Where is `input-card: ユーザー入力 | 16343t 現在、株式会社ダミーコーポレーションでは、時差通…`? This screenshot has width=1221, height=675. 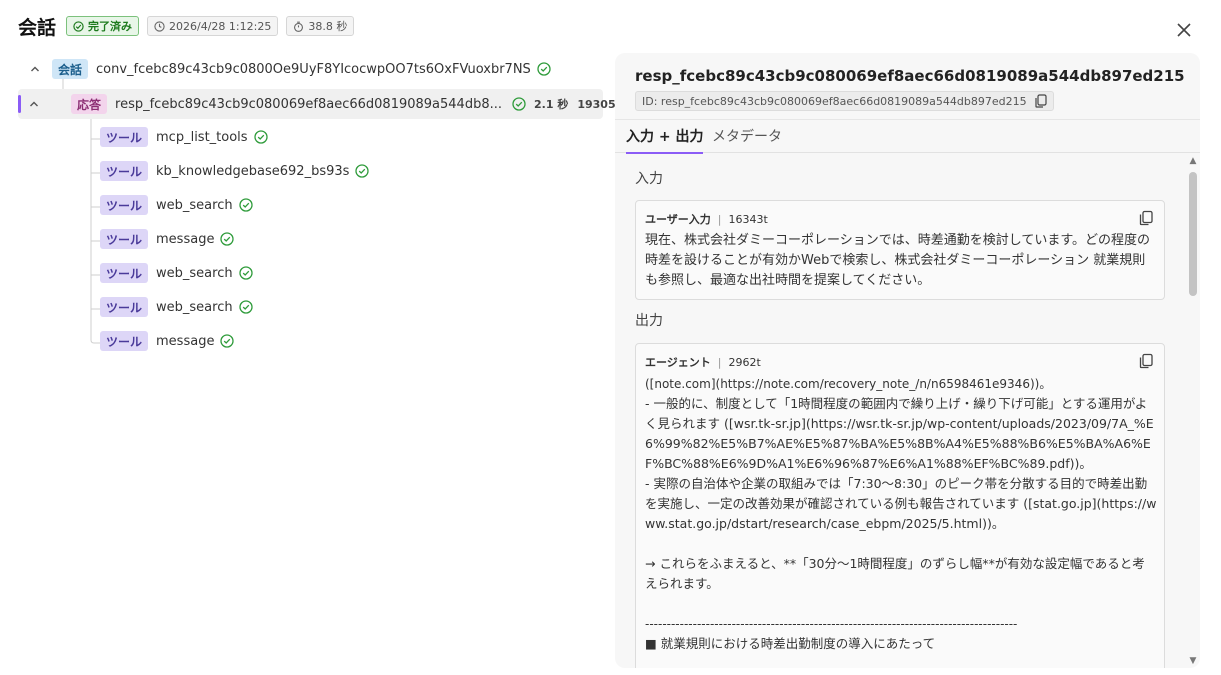
input-card: ユーザー入力 | 16343t 現在、株式会社ダミーコーポレーションでは、時差通… is located at coordinates (900, 250).